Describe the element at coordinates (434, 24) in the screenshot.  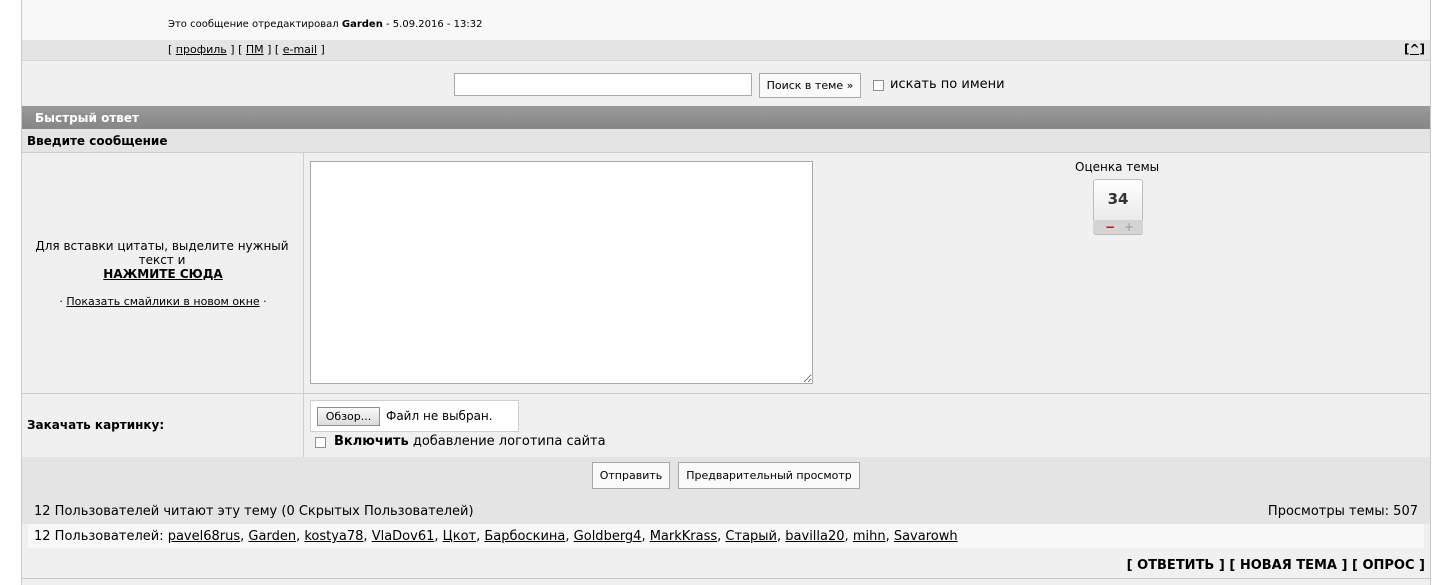
I see `edit-note-date: - 5.09.2016 - 13:32` at that location.